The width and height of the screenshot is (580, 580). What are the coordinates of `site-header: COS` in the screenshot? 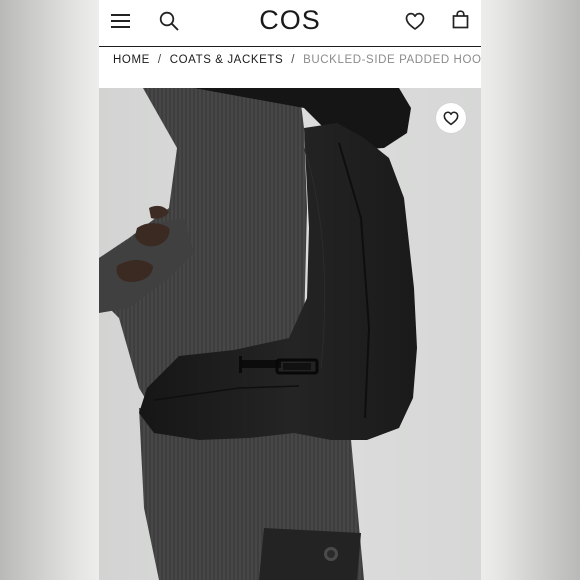 It's located at (290, 23).